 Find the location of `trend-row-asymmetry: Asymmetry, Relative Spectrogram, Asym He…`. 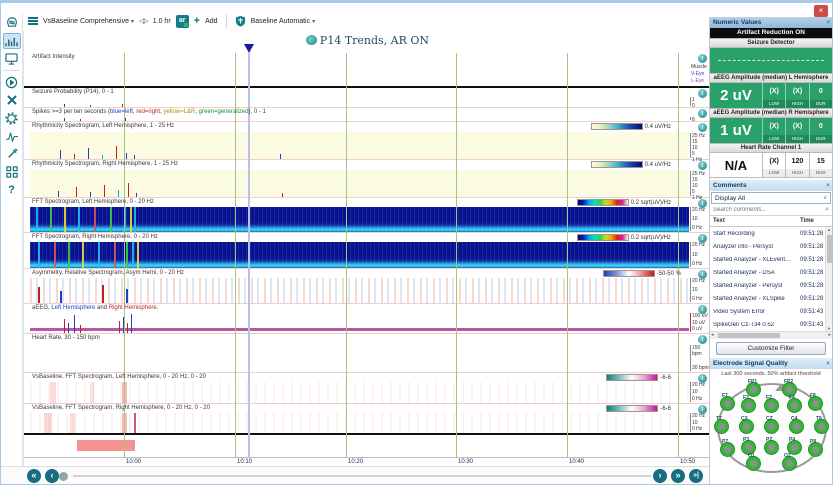

trend-row-asymmetry: Asymmetry, Relative Spectrogram, Asym He… is located at coordinates (367, 286).